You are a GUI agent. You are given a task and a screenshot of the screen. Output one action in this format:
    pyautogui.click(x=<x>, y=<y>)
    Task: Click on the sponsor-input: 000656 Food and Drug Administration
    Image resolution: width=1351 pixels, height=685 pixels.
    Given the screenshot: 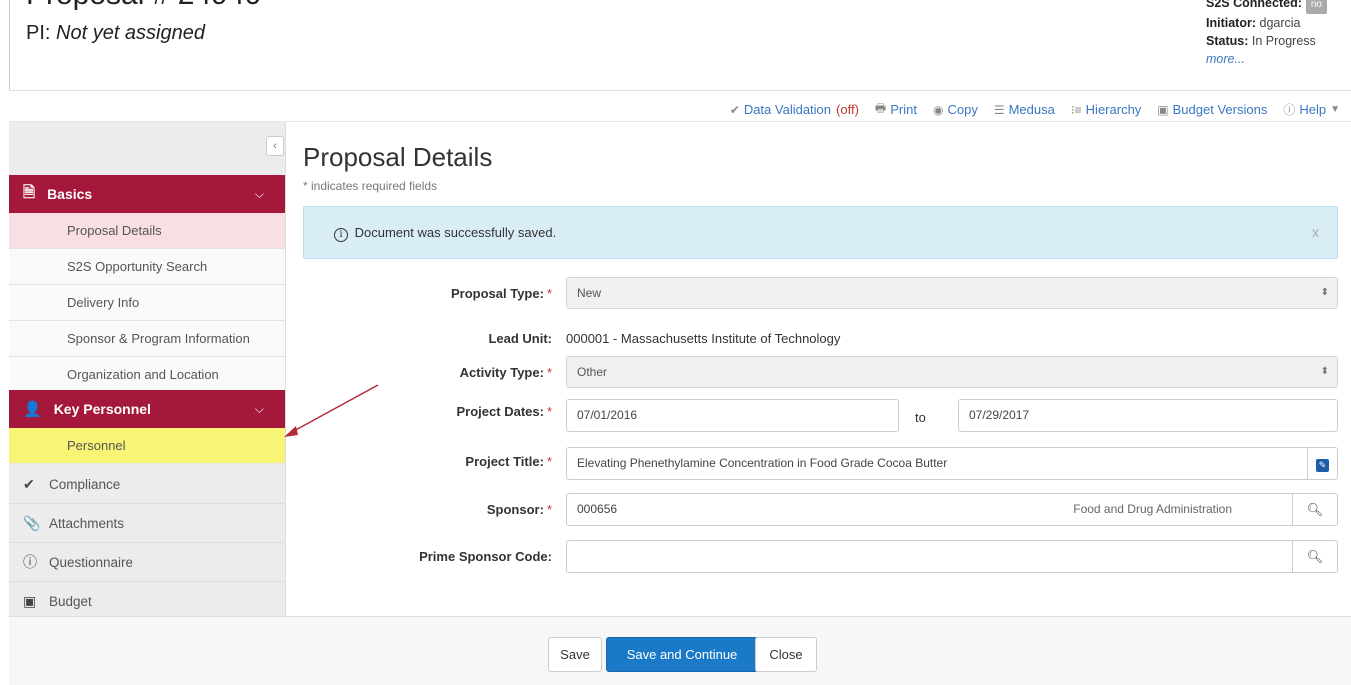 What is the action you would take?
    pyautogui.click(x=929, y=509)
    